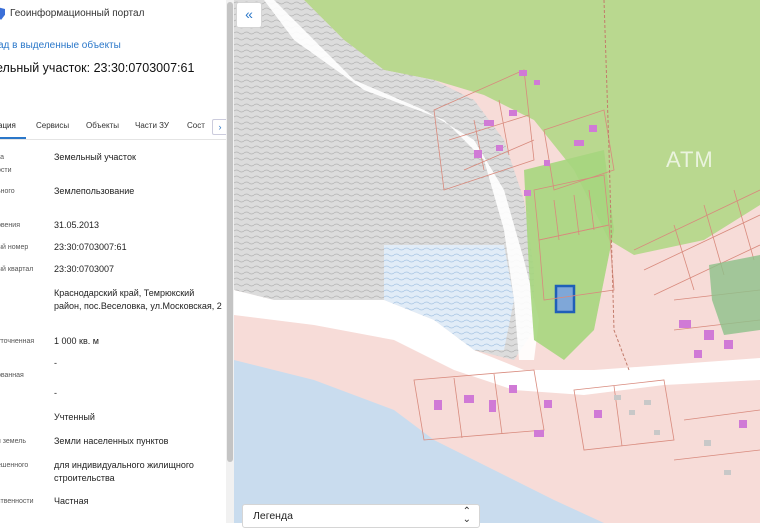 The height and width of the screenshot is (528, 760). I want to click on watermark: АТМ, so click(690, 159).